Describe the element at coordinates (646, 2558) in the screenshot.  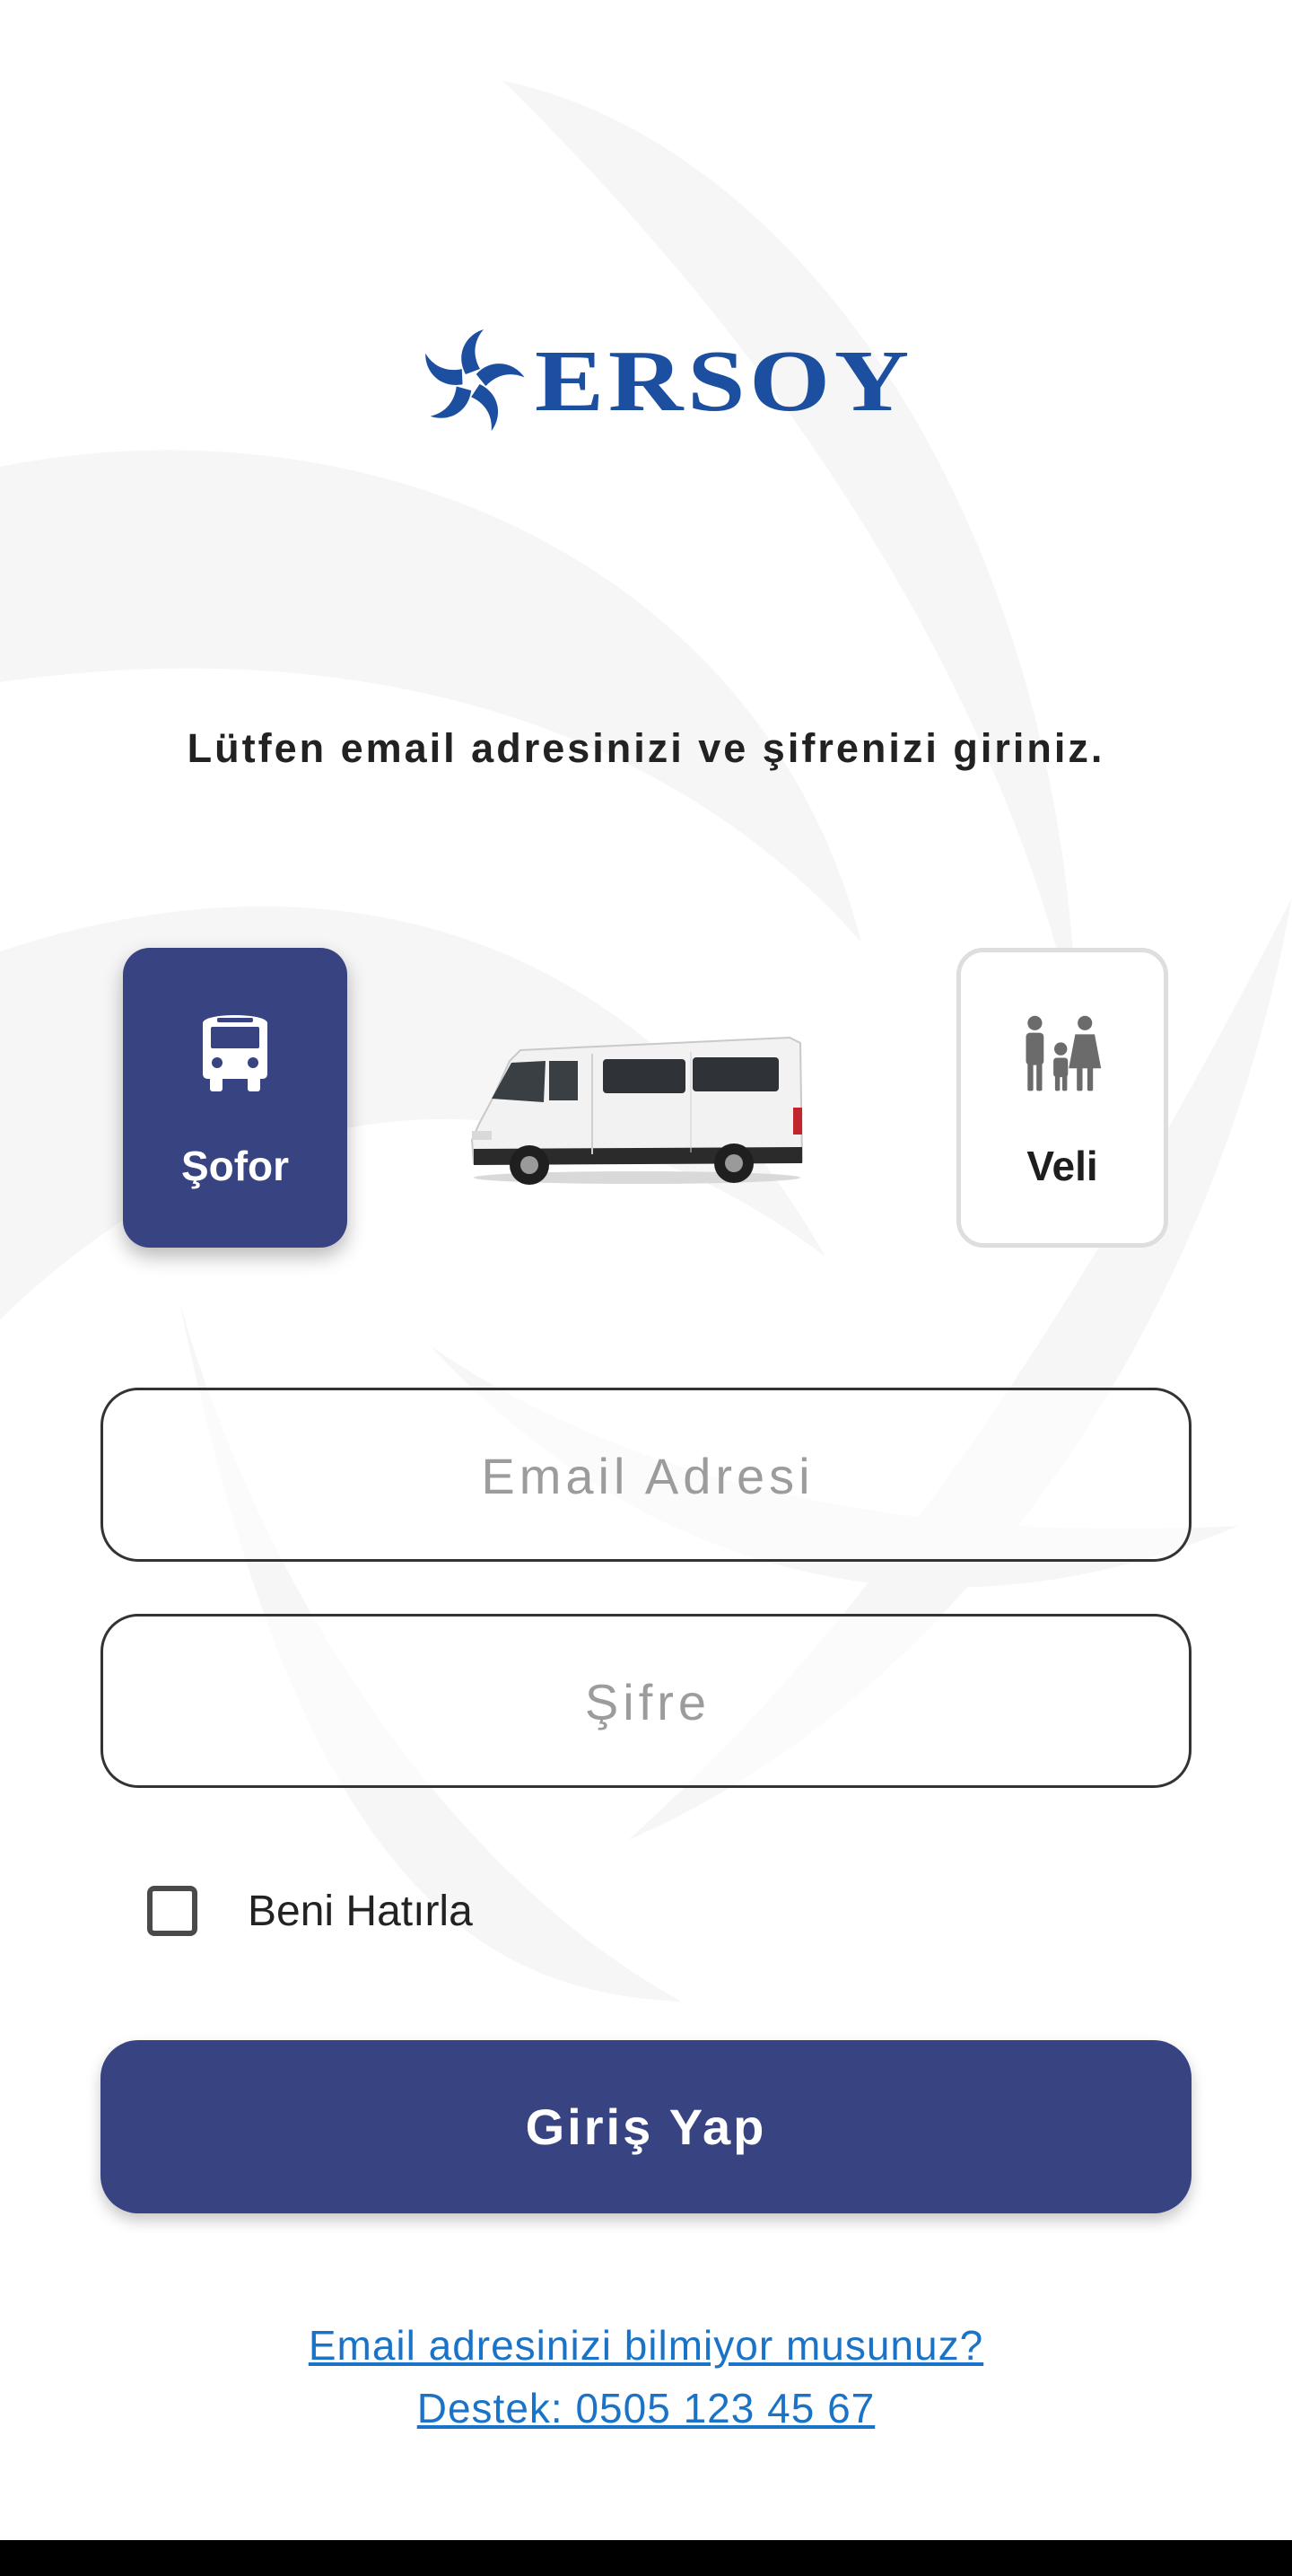
I see `system-bottom-bar` at that location.